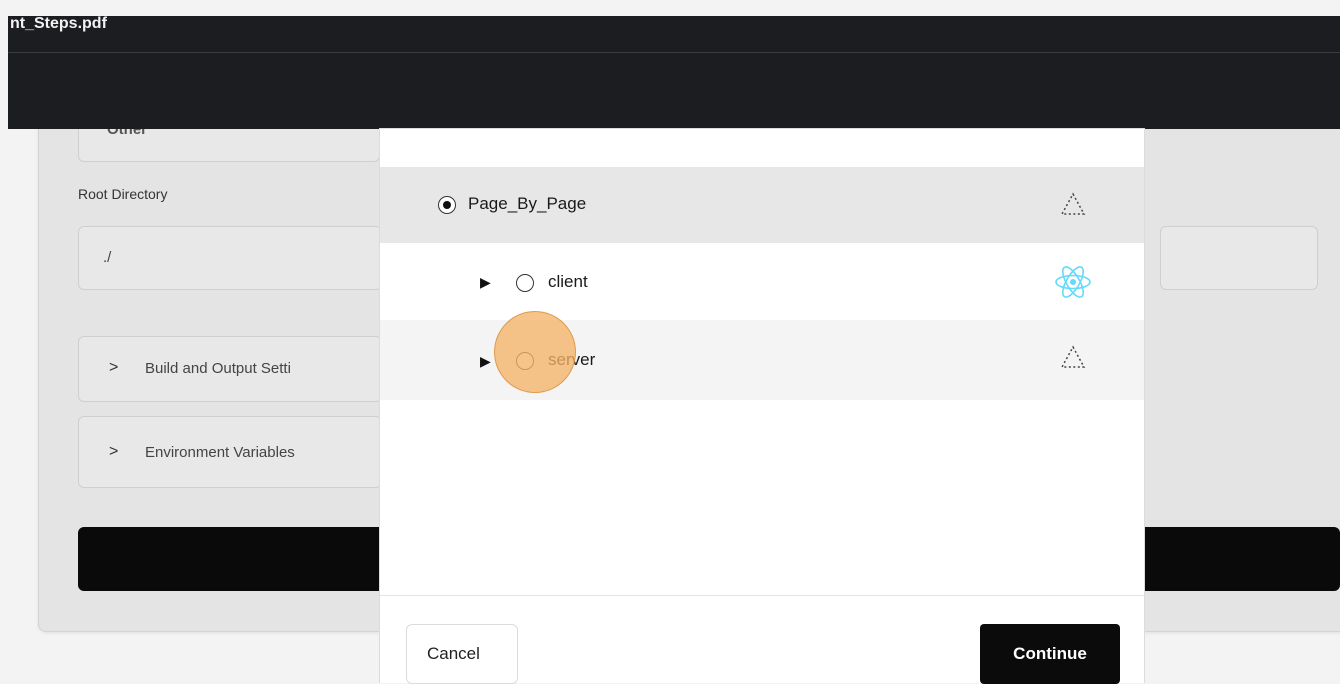 The image size is (1340, 684). I want to click on radio-unselected, so click(525, 283).